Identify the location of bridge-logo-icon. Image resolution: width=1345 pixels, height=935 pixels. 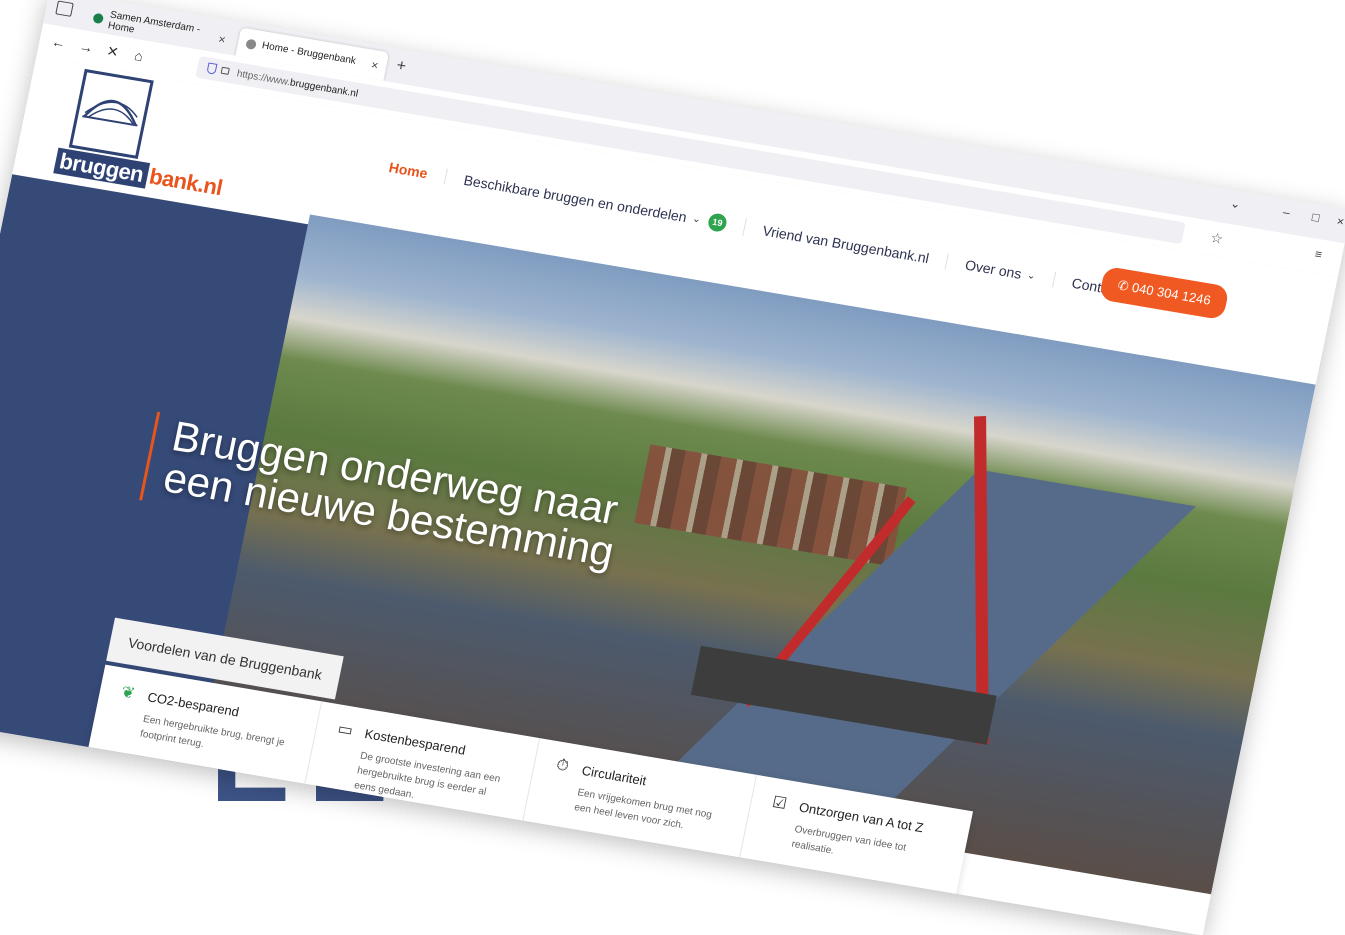
(110, 113).